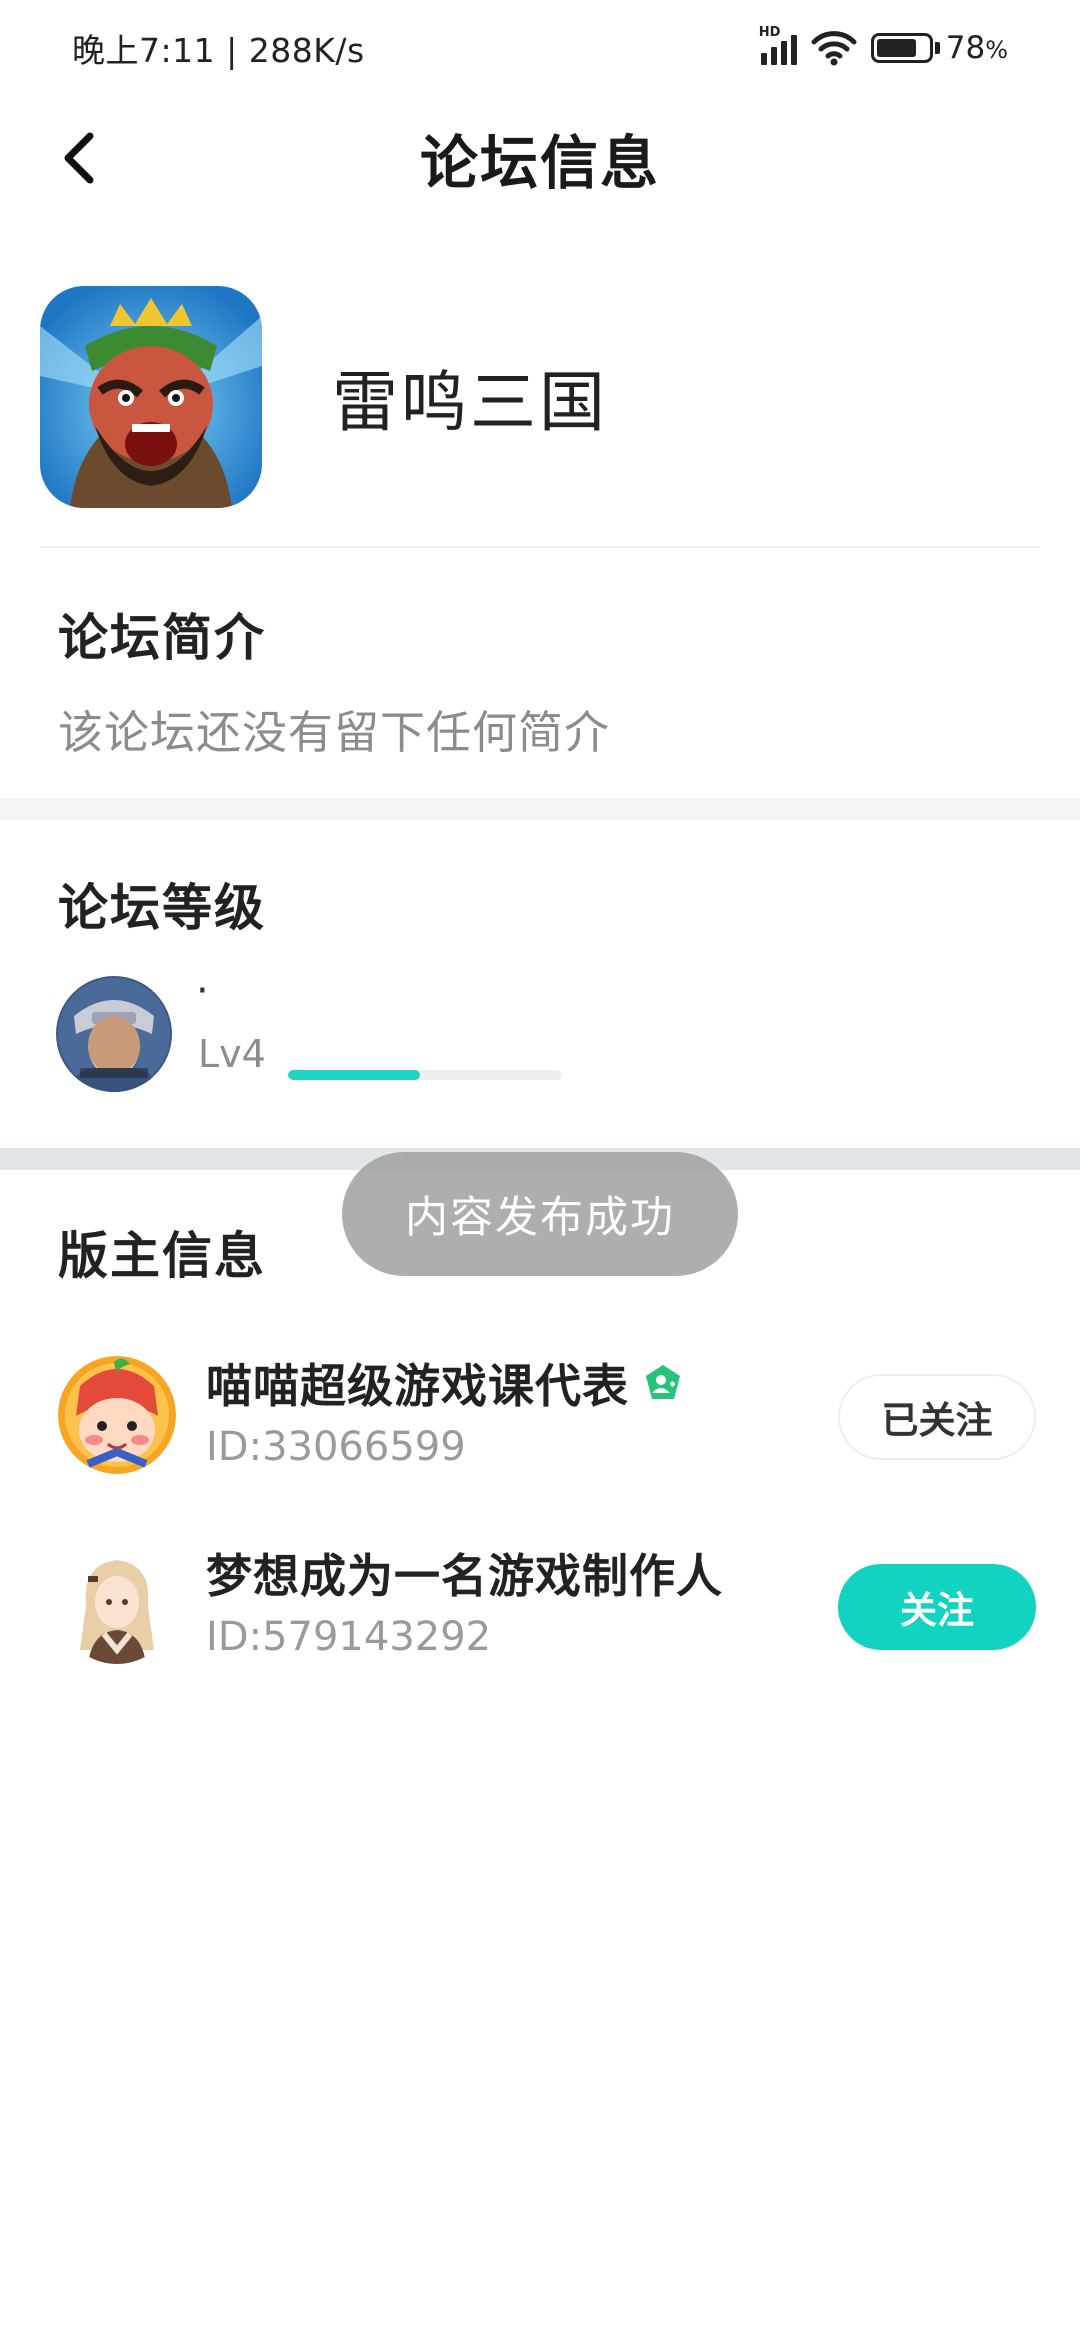 The image size is (1080, 2340). Describe the element at coordinates (548, 1421) in the screenshot. I see `moderator-item: 喵喵超级游戏课代表 ID:33066599 已关注` at that location.